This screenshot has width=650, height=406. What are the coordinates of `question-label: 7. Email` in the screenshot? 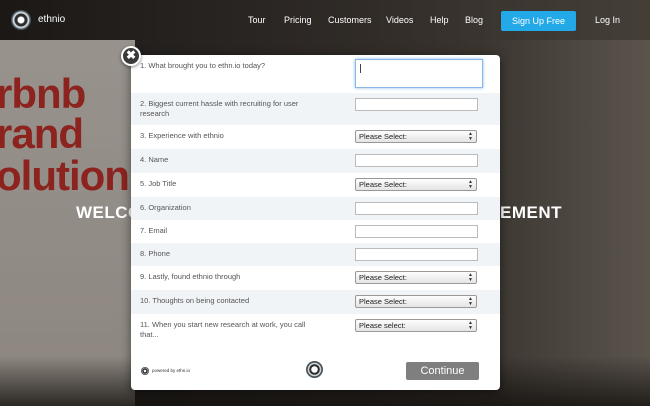 It's located at (154, 230).